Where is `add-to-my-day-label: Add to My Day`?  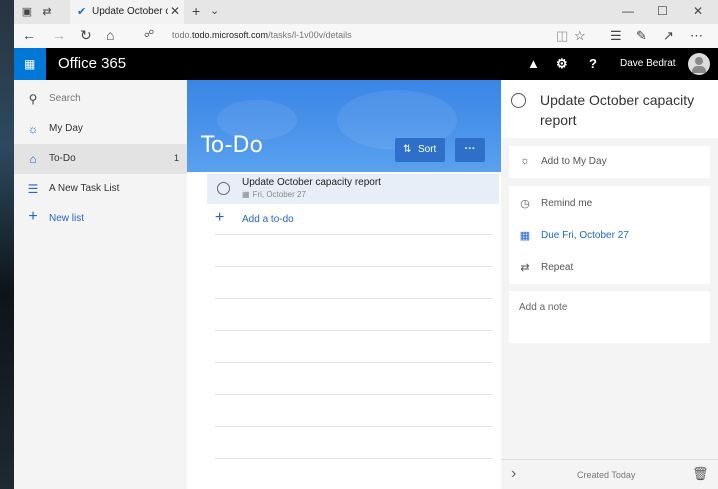
add-to-my-day-label: Add to My Day is located at coordinates (574, 161).